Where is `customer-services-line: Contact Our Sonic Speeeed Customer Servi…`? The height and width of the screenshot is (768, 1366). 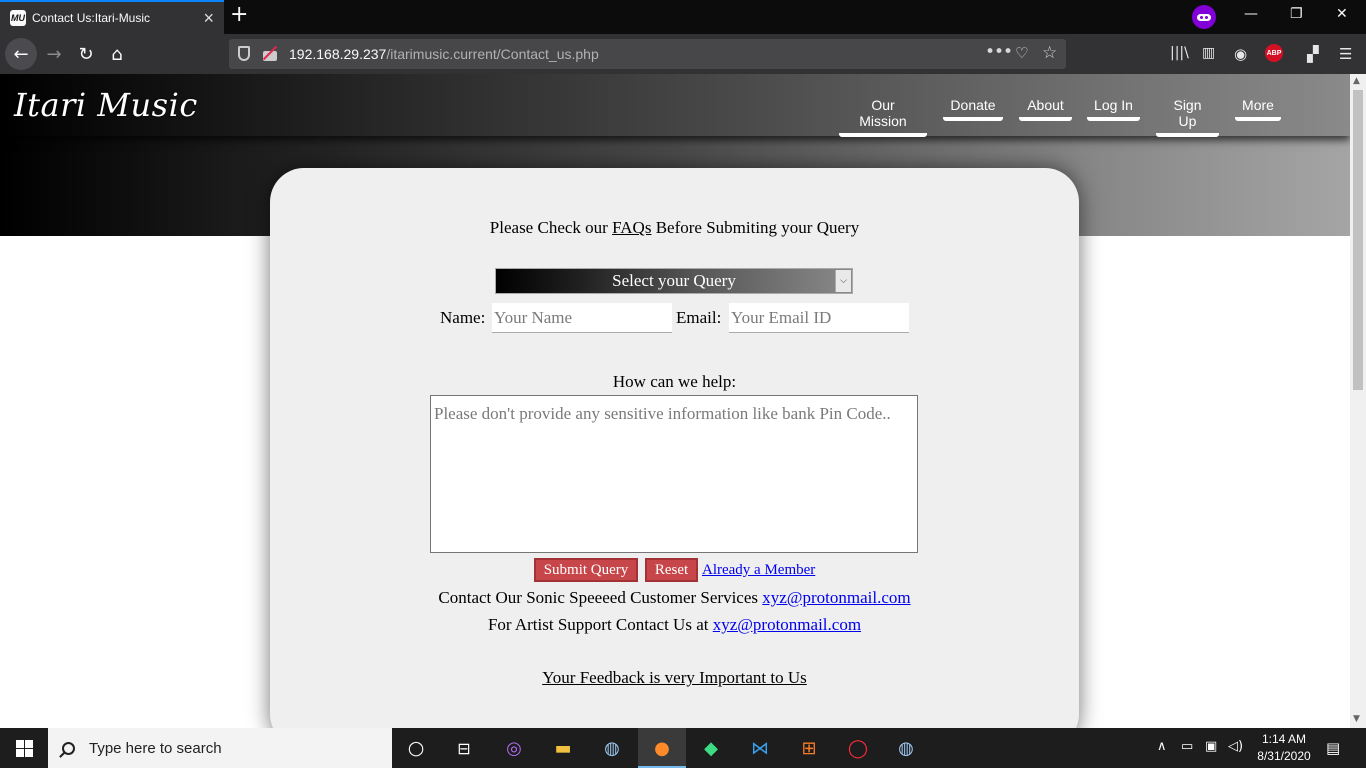 customer-services-line: Contact Our Sonic Speeeed Customer Servi… is located at coordinates (674, 598).